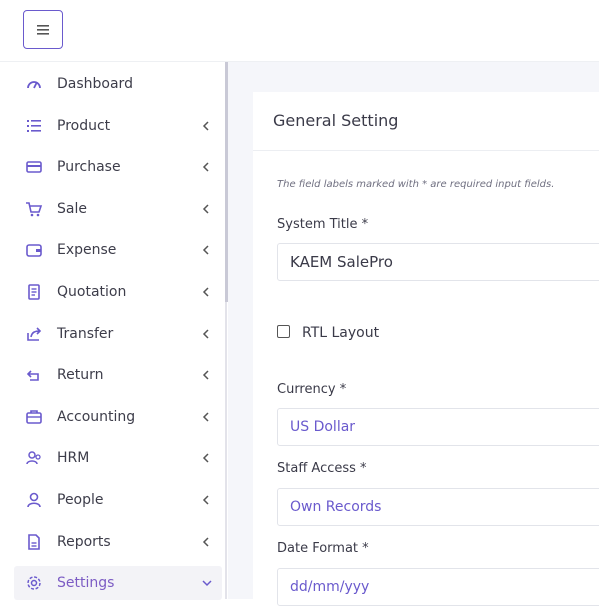 This screenshot has width=599, height=606. What do you see at coordinates (118, 334) in the screenshot?
I see `sidebar-item-transfer: Transfer` at bounding box center [118, 334].